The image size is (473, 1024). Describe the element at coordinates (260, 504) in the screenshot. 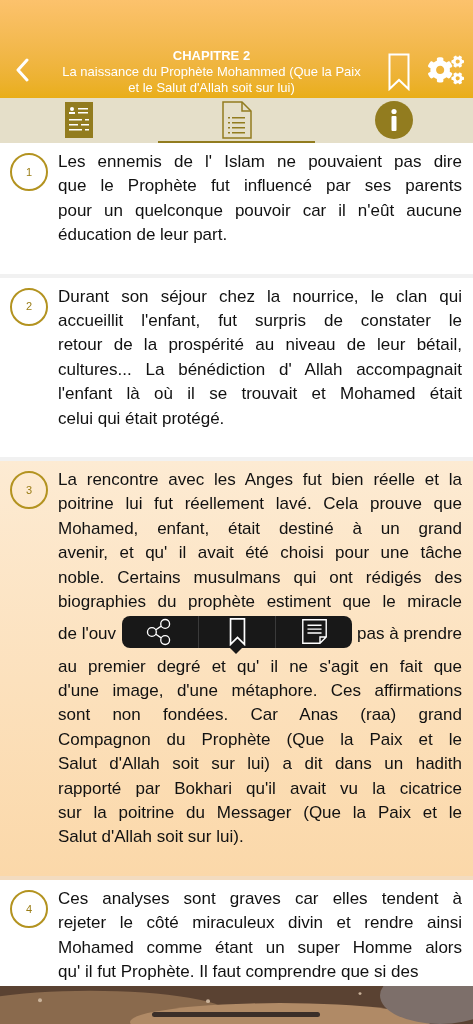

I see `paragraph-text: poitrine lui fut réellement lavé. Cela prouve que` at that location.